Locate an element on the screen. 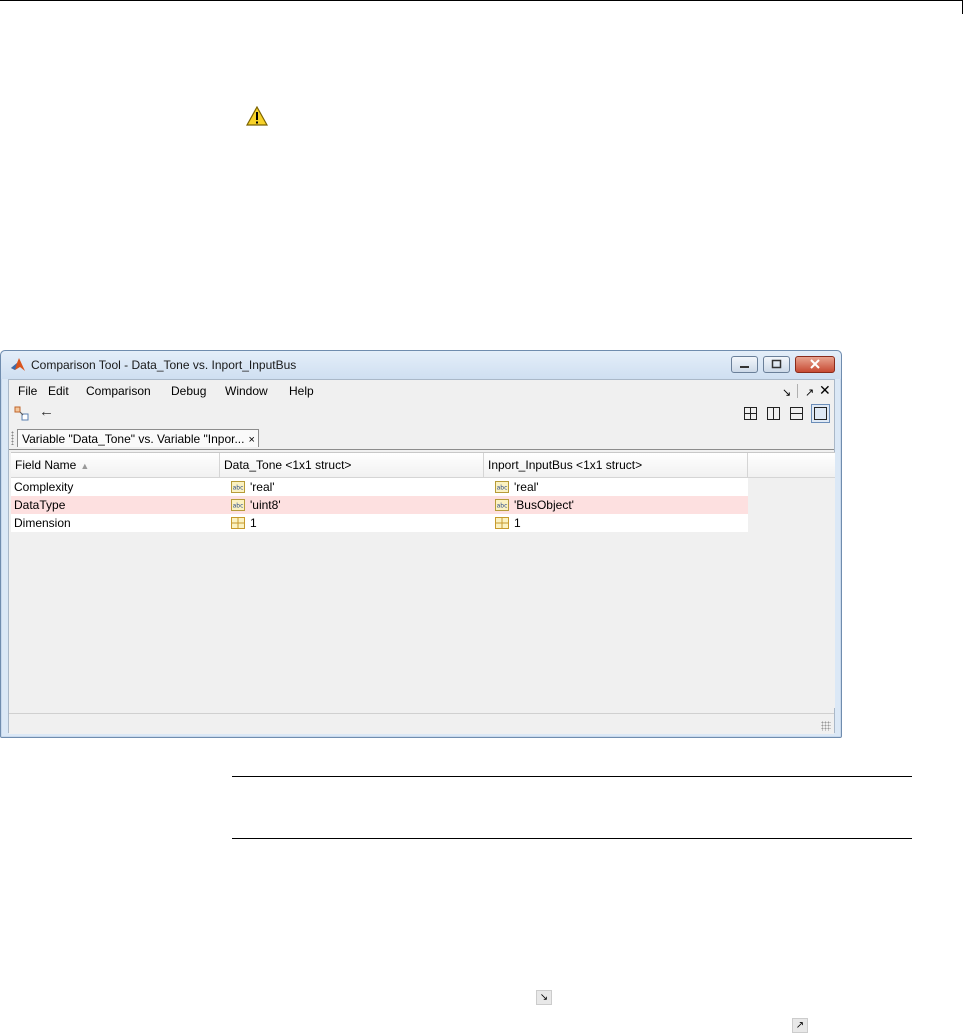 This screenshot has width=973, height=1035. field-name-cell: Dimension is located at coordinates (42, 523).